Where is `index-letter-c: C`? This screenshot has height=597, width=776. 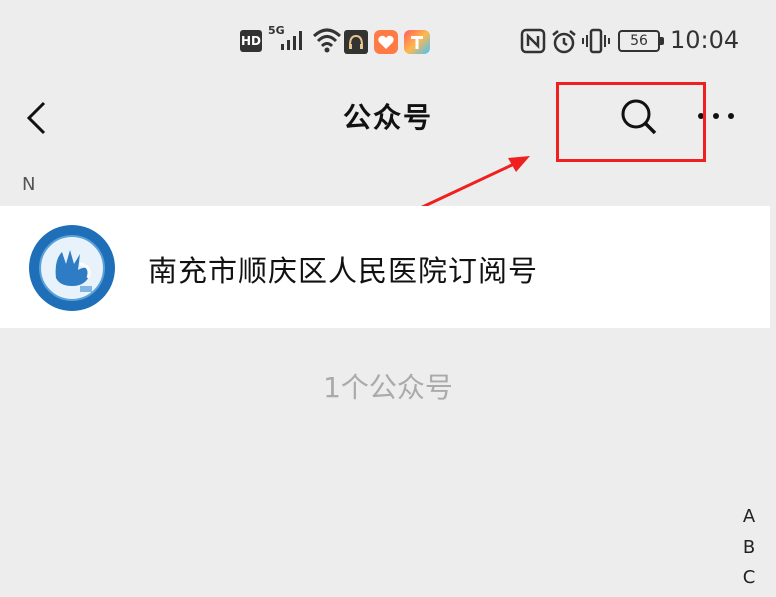
index-letter-c: C is located at coordinates (749, 577).